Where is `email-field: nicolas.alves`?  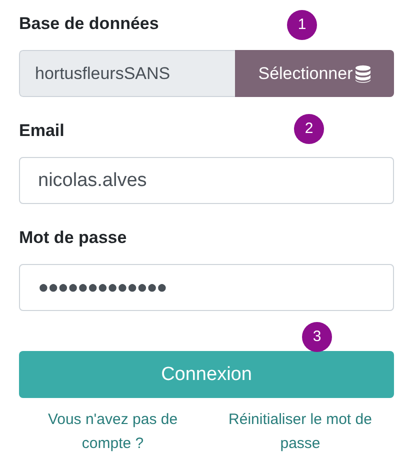
email-field: nicolas.alves is located at coordinates (206, 180).